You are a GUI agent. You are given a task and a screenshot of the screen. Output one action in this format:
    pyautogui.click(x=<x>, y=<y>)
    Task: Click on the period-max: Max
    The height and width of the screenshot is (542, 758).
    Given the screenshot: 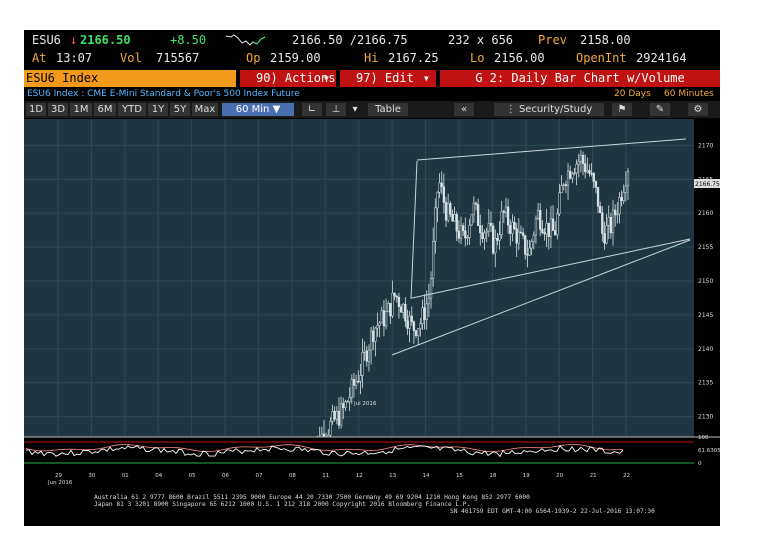 What is the action you would take?
    pyautogui.click(x=205, y=109)
    